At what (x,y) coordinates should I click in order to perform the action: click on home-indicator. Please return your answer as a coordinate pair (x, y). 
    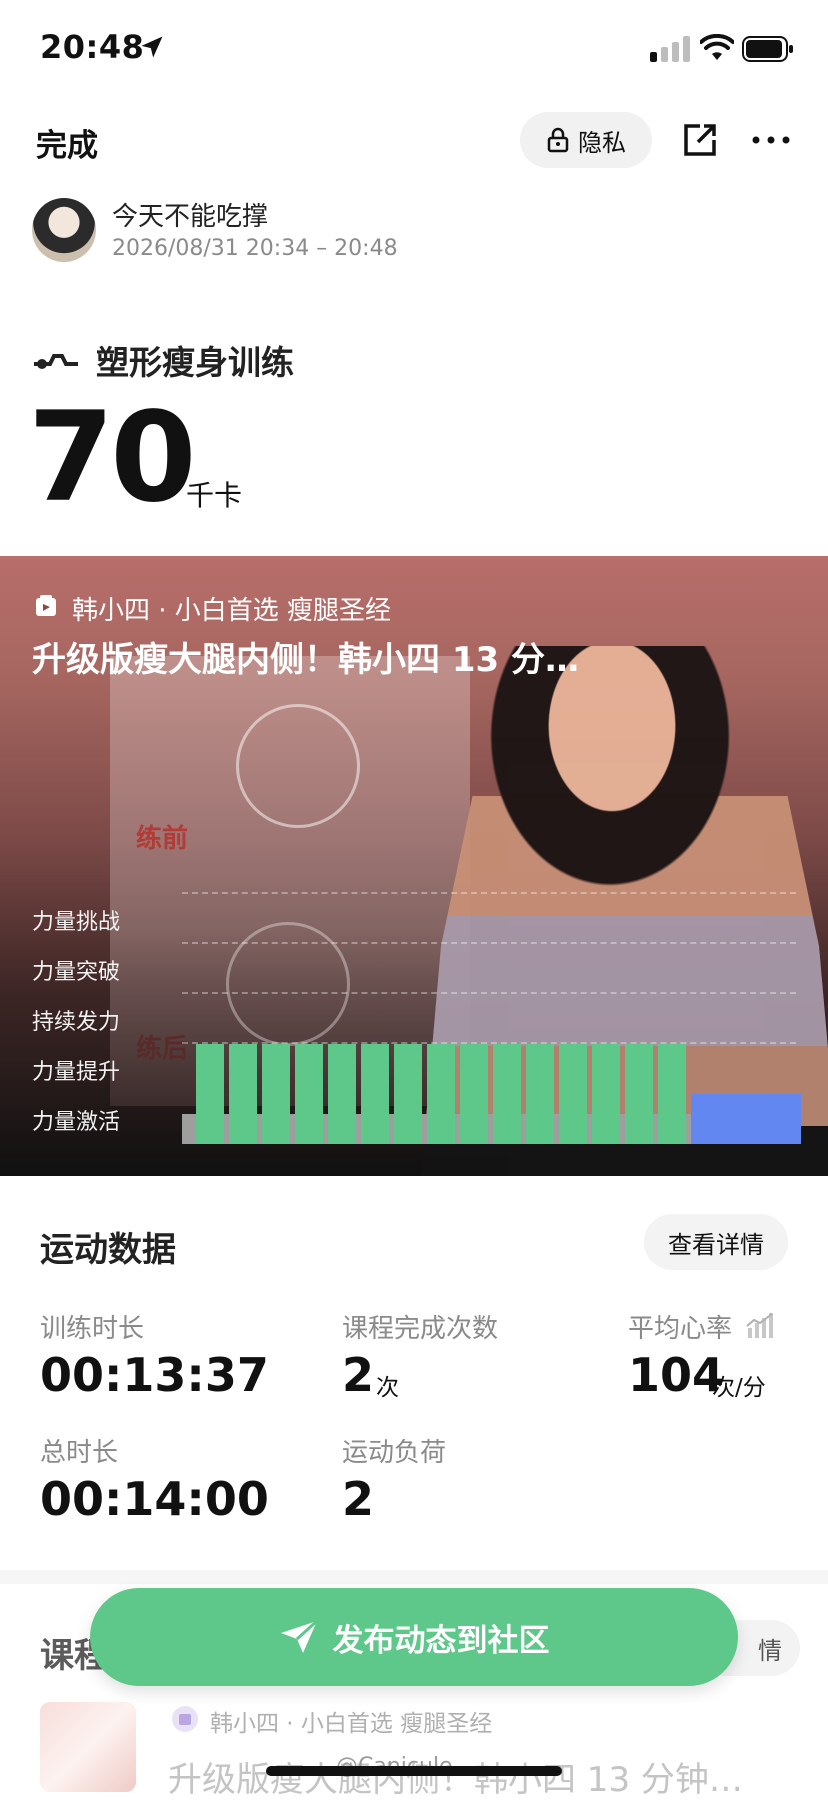
    Looking at the image, I should click on (414, 1771).